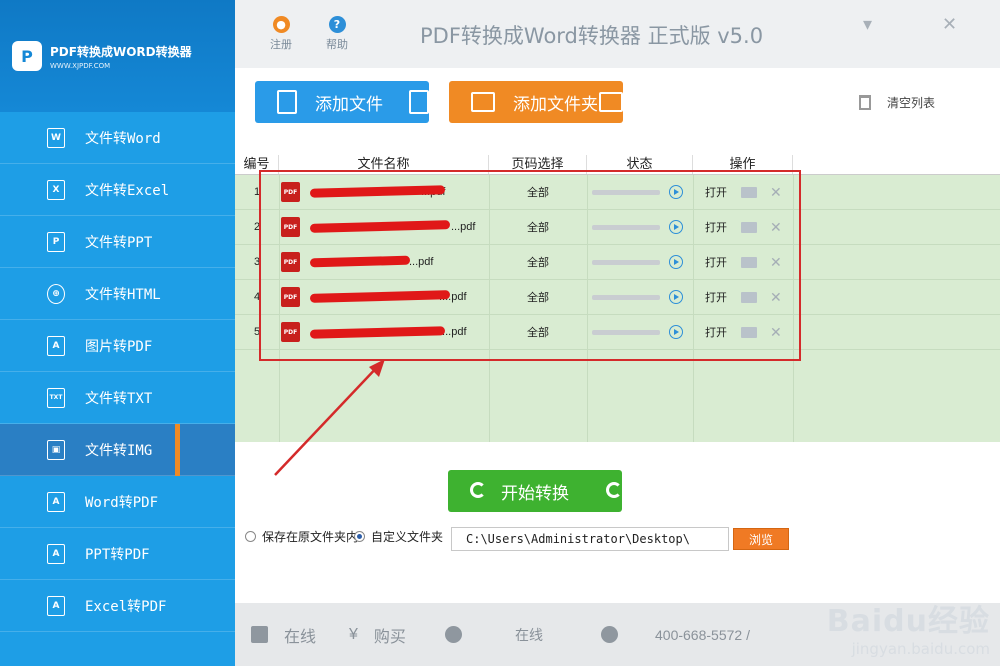 The width and height of the screenshot is (1000, 666). I want to click on sidebar-item-label: 文件转HTML, so click(123, 294).